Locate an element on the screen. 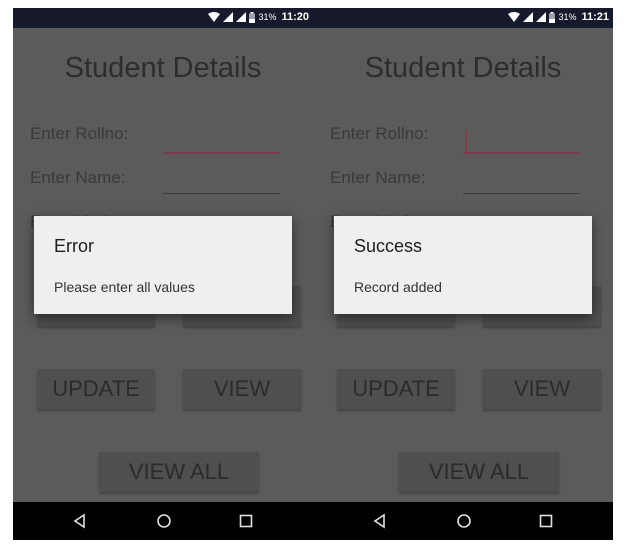 The image size is (627, 552). clock: 11:20 is located at coordinates (295, 17).